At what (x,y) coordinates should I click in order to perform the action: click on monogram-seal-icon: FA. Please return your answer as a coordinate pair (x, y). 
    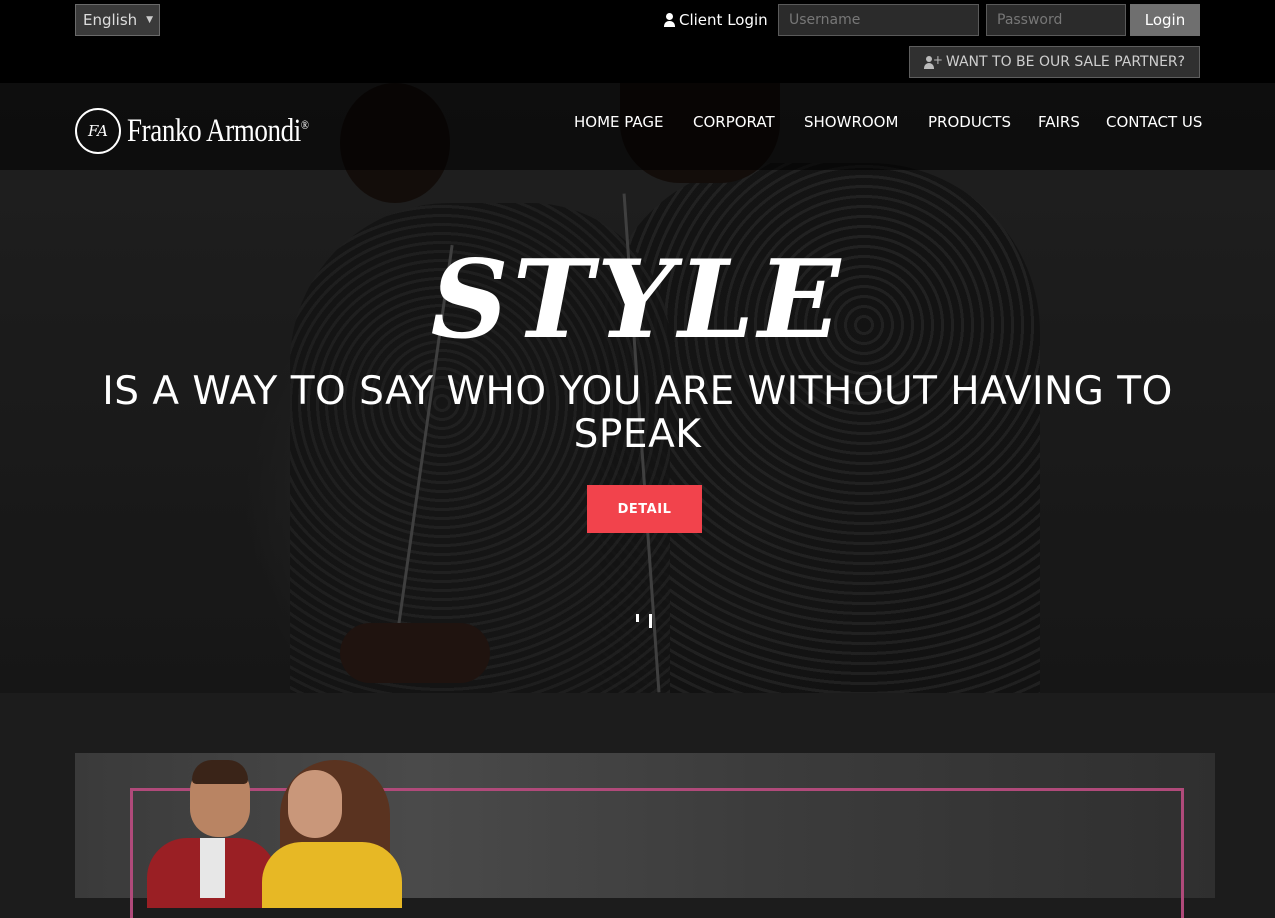
    Looking at the image, I should click on (98, 131).